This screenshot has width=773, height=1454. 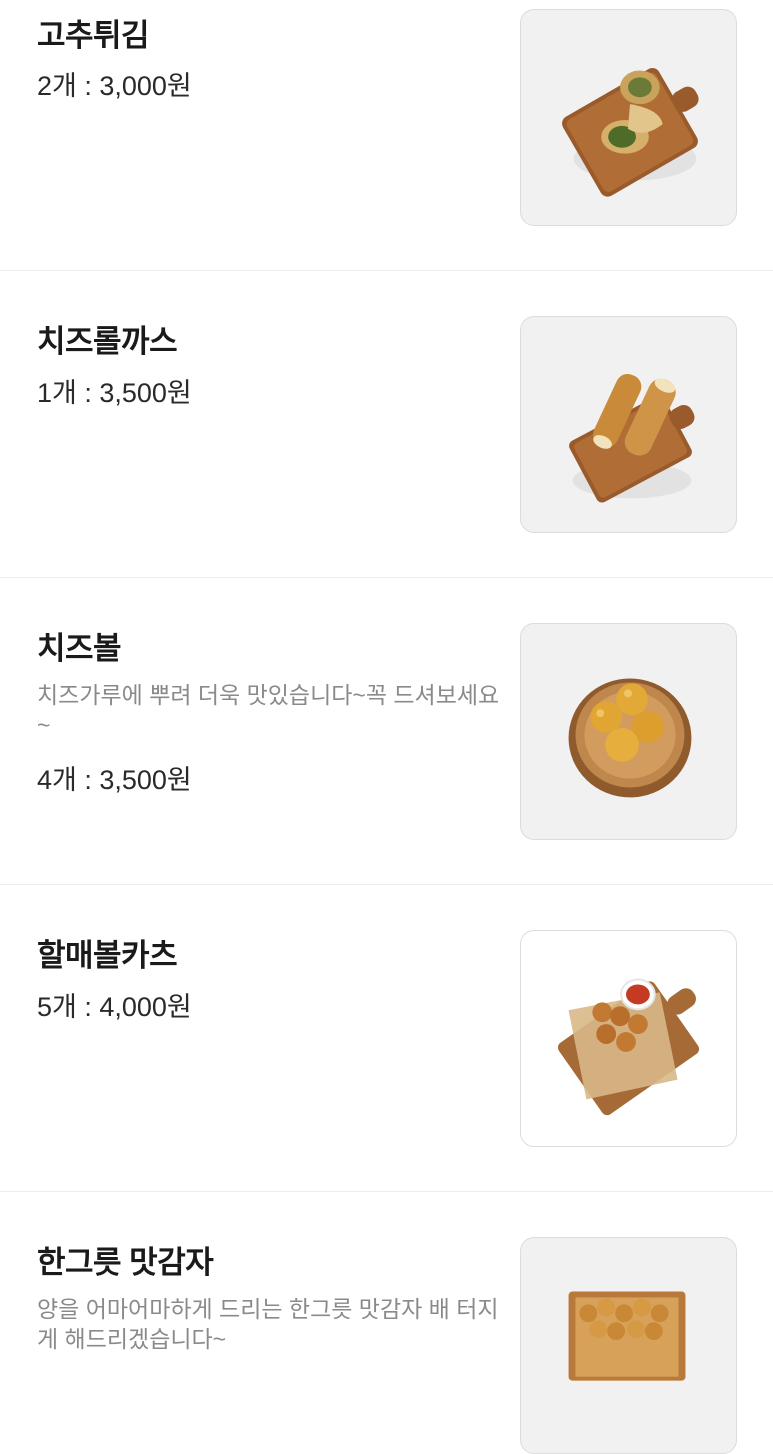 What do you see at coordinates (627, 1336) in the screenshot?
I see `fried-potato-bowl-photo` at bounding box center [627, 1336].